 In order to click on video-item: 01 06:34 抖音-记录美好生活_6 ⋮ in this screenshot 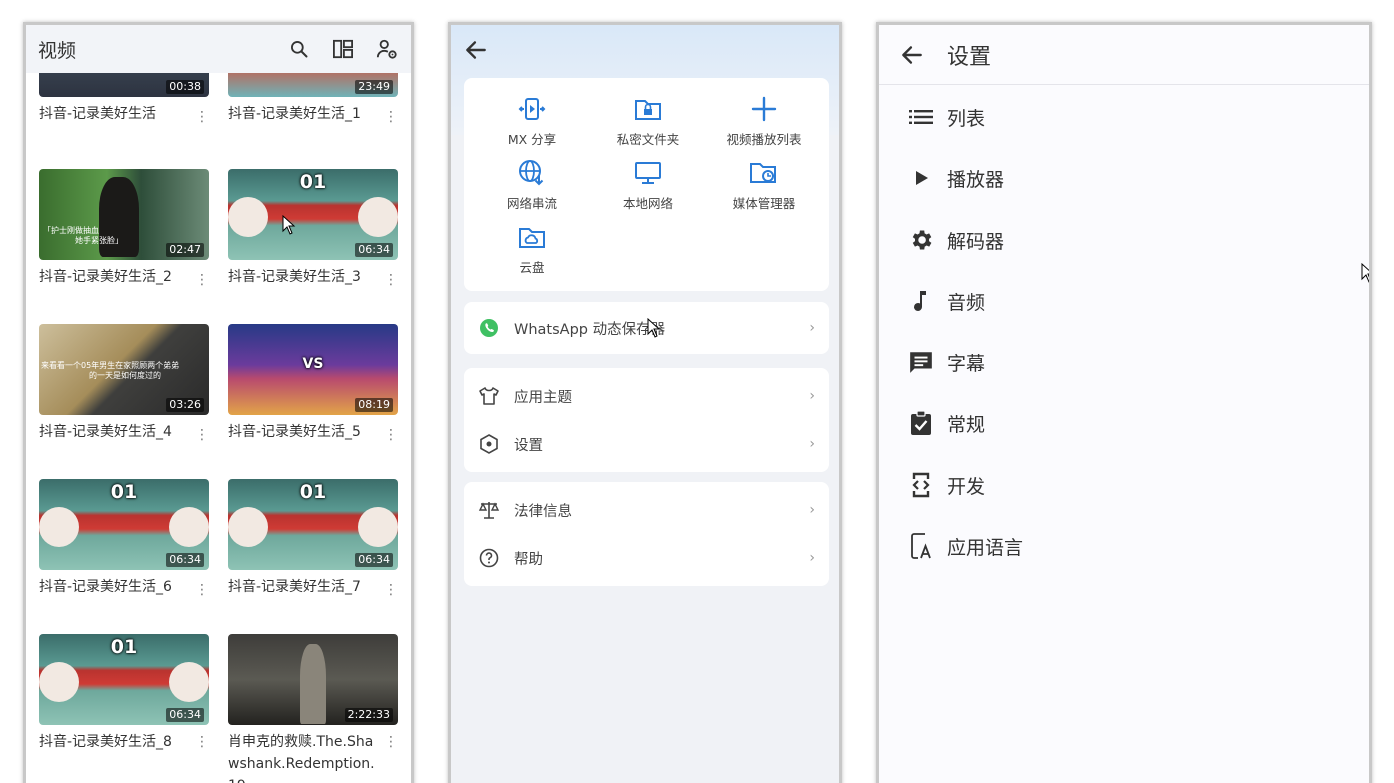, I will do `click(124, 538)`.